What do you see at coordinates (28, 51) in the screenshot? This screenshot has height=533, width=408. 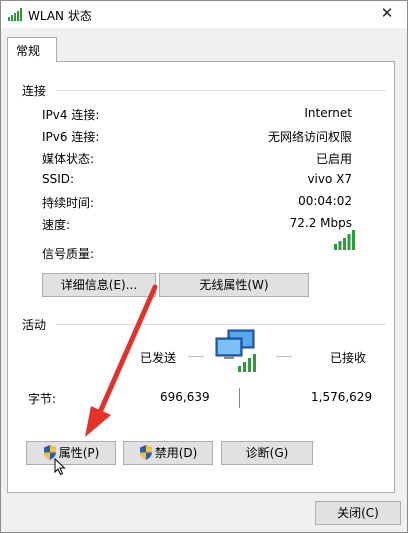 I see `tab-general-label: 常规` at bounding box center [28, 51].